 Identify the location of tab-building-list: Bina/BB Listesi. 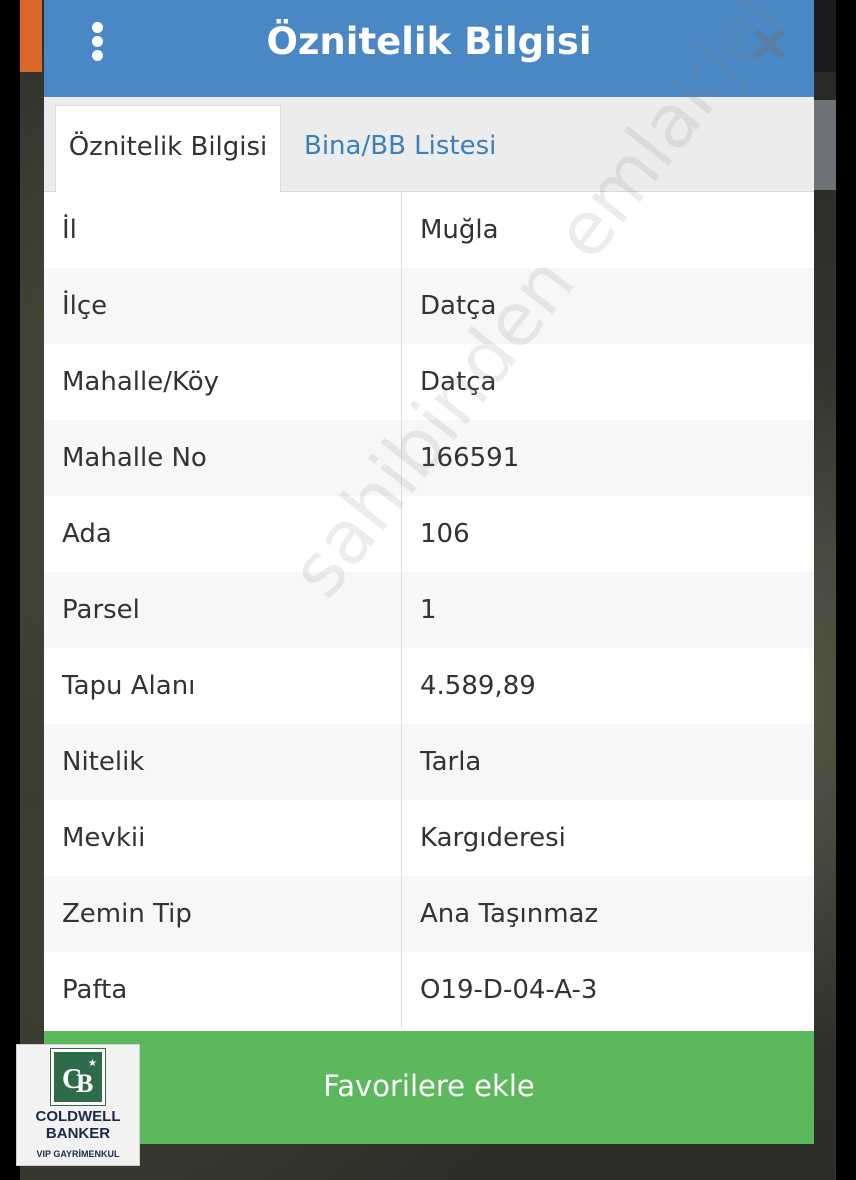
(434, 148).